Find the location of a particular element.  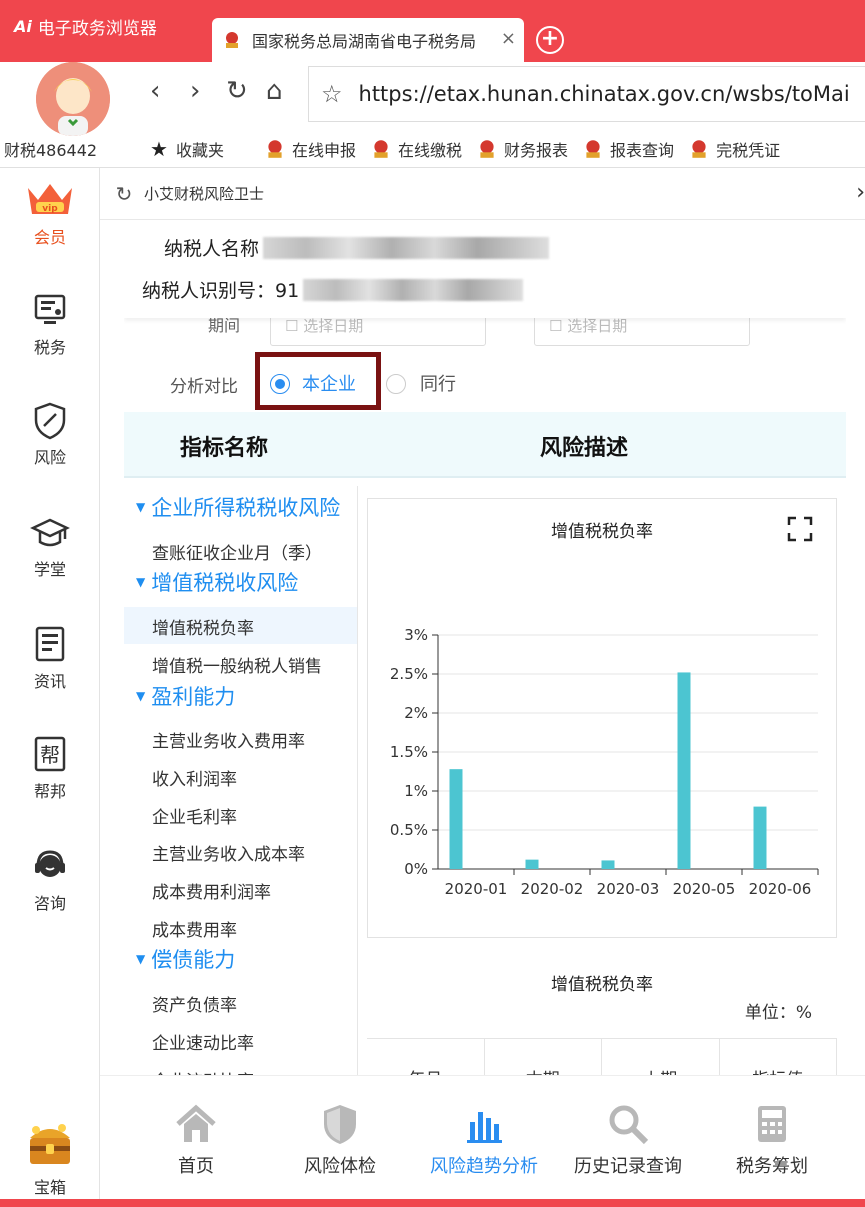

tree-item: 成本费用利润率 is located at coordinates (240, 889).